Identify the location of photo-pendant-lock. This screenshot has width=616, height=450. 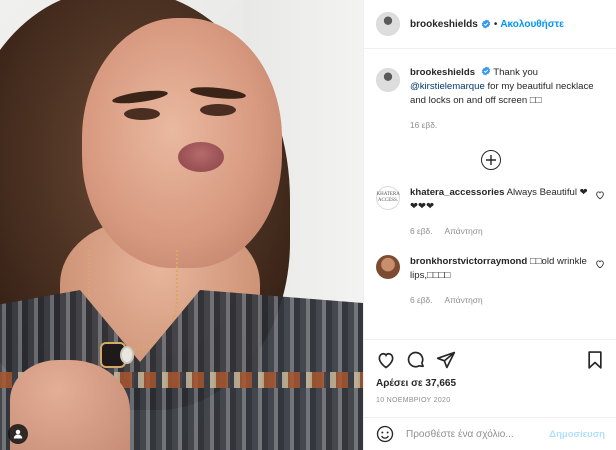
(127, 355).